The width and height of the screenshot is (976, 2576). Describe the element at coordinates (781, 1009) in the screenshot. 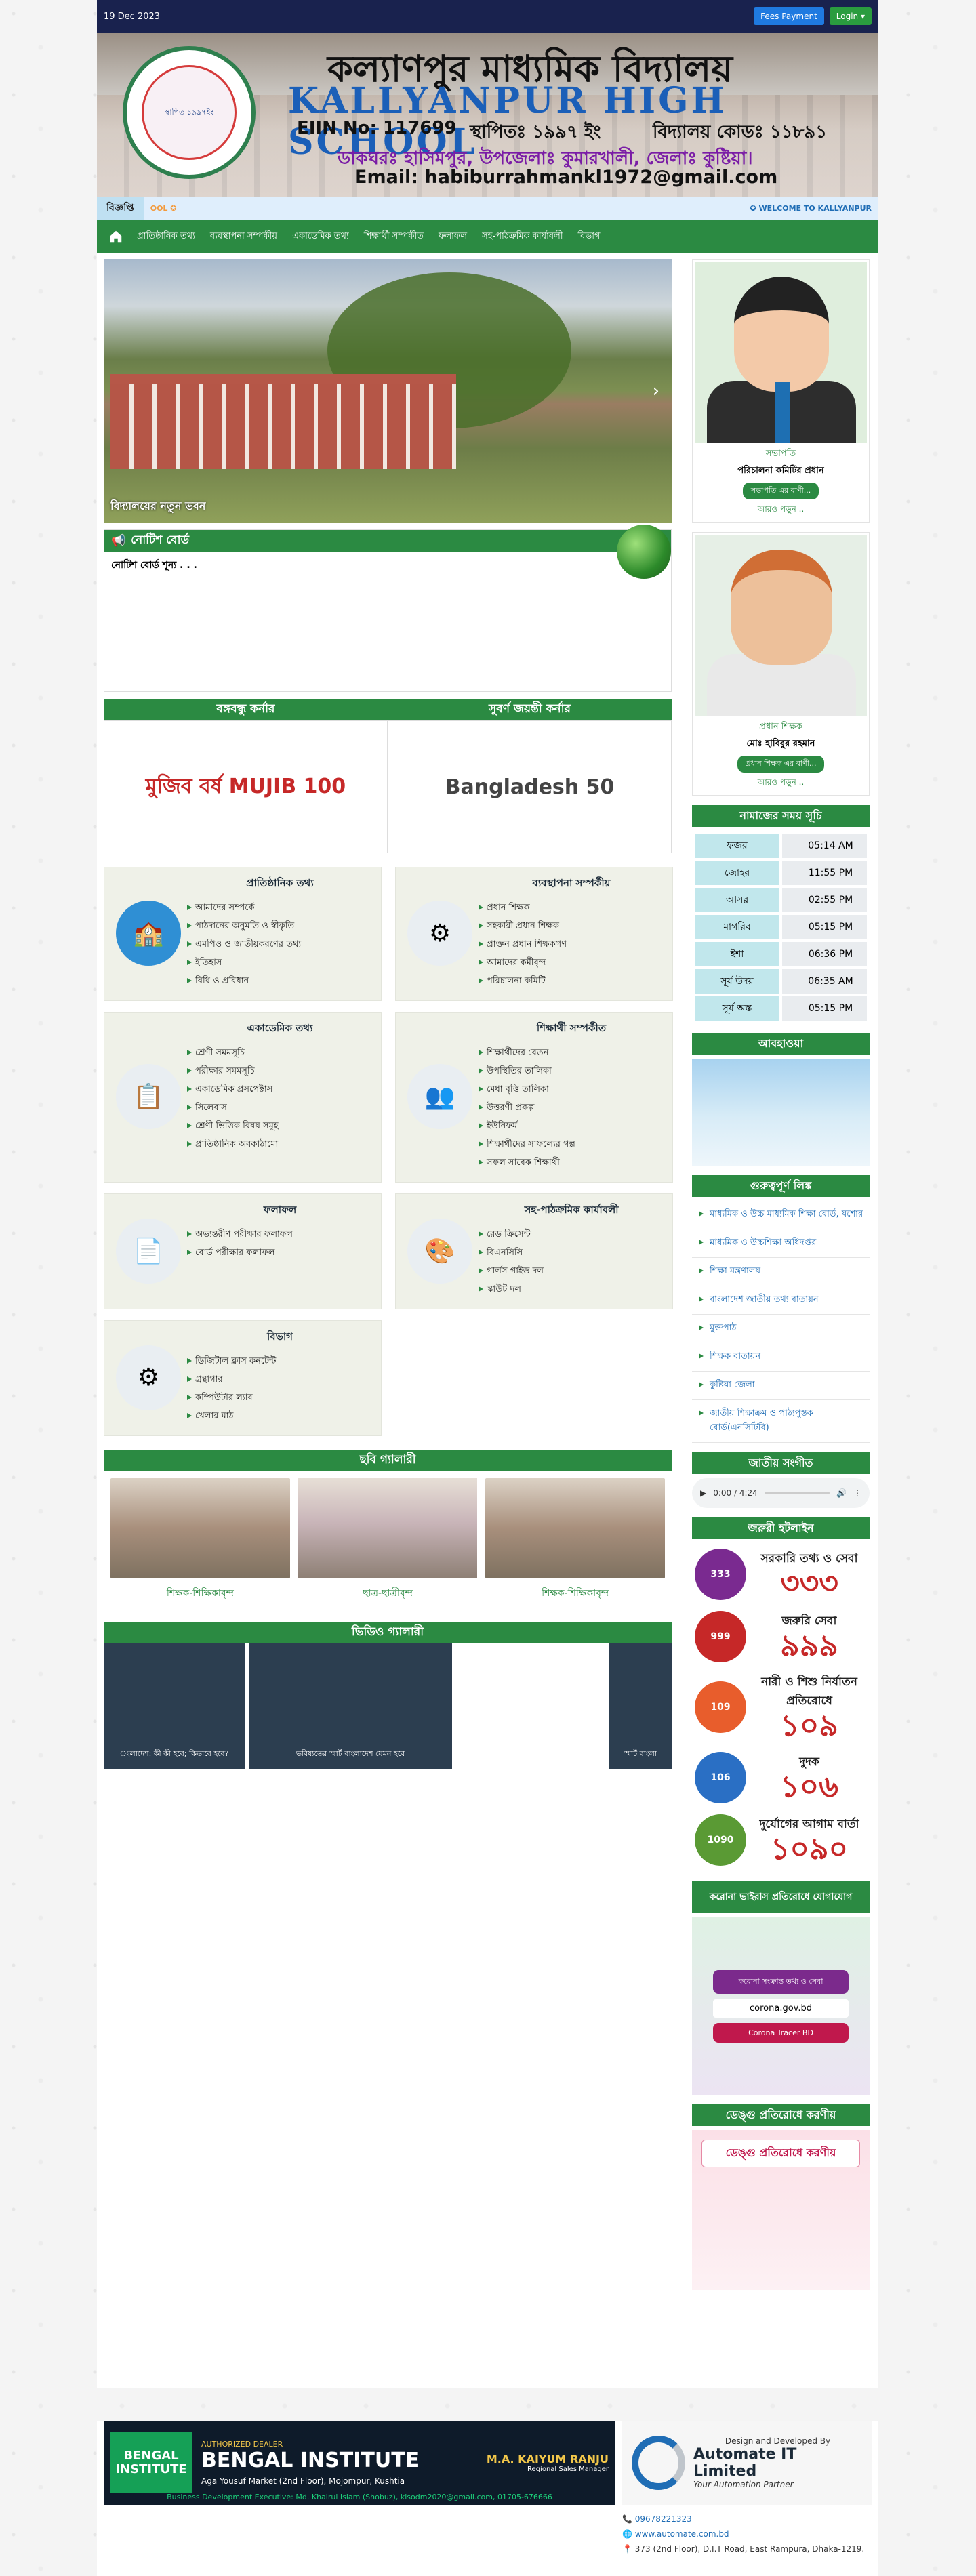

I see `prayer-row: সূর্য অস্ত 05:15 PM` at that location.